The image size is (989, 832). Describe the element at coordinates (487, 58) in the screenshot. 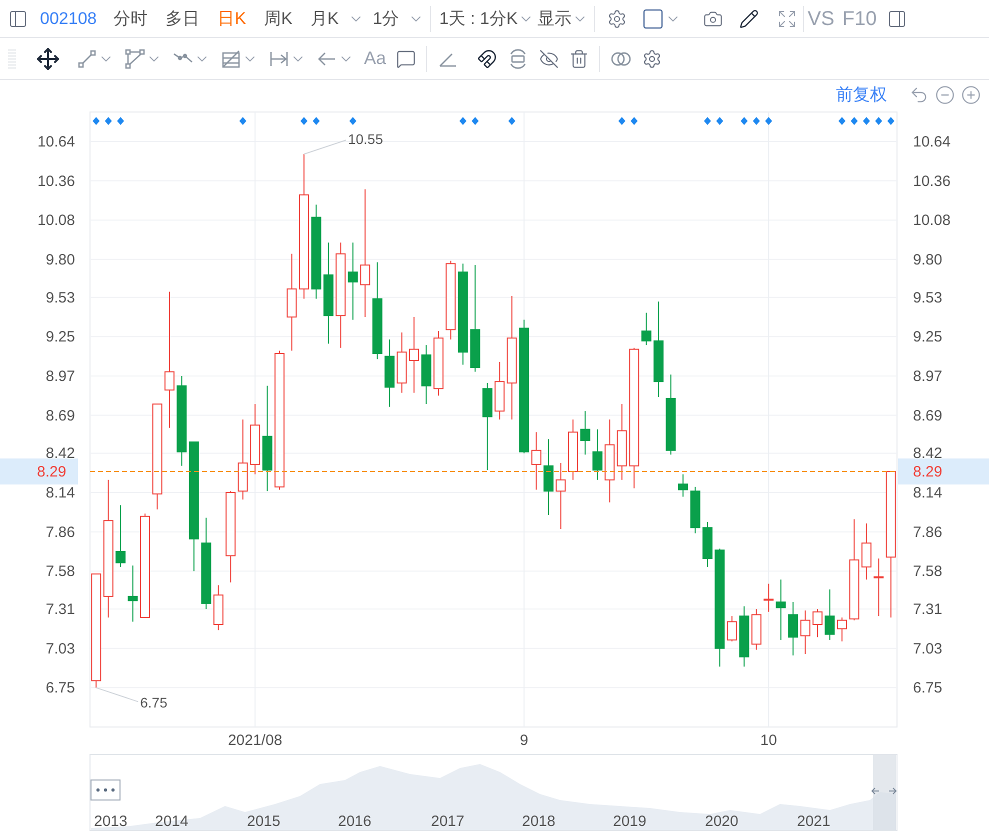

I see `magnet-icon` at that location.